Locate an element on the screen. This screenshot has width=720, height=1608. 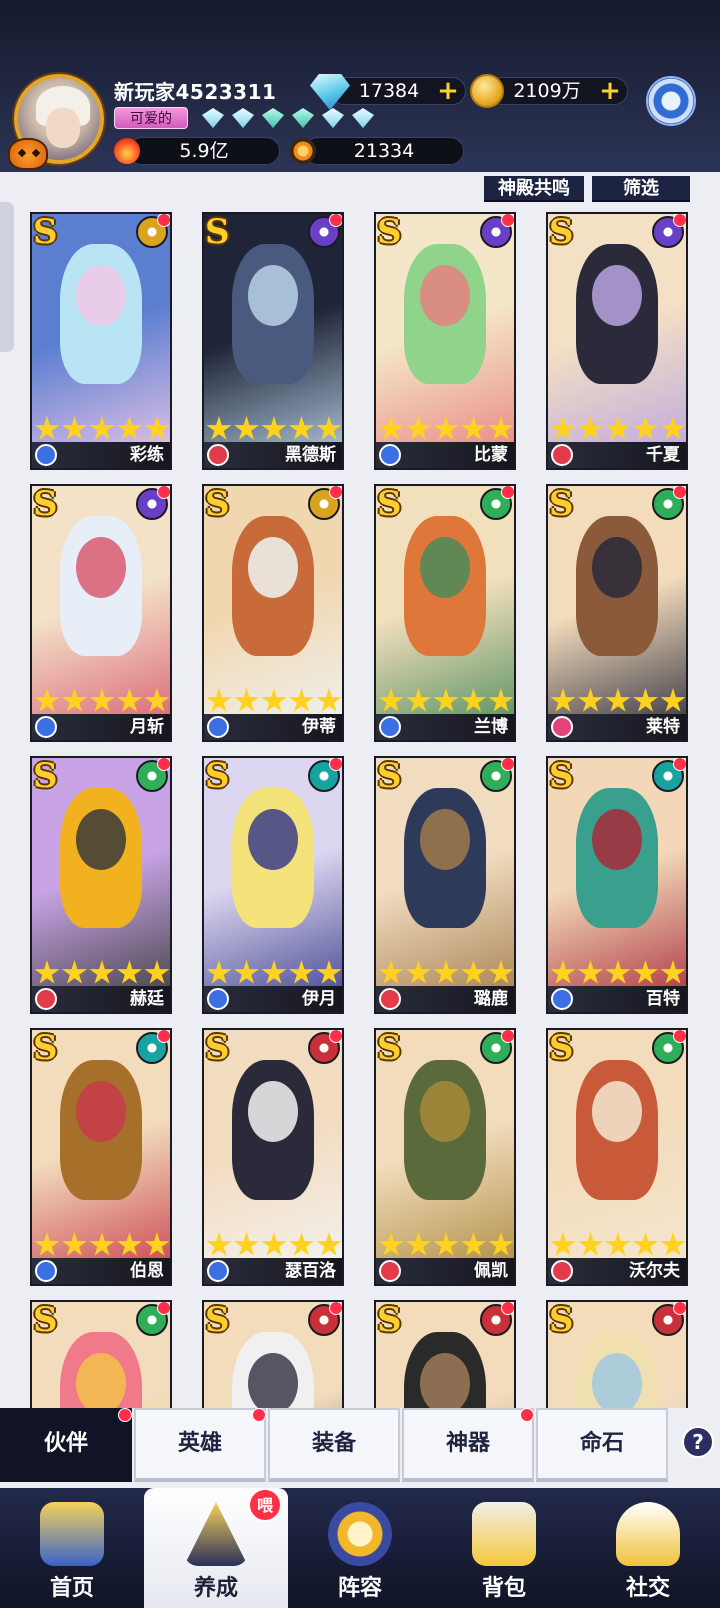
gold-counter: 2109万 + is located at coordinates (558, 91).